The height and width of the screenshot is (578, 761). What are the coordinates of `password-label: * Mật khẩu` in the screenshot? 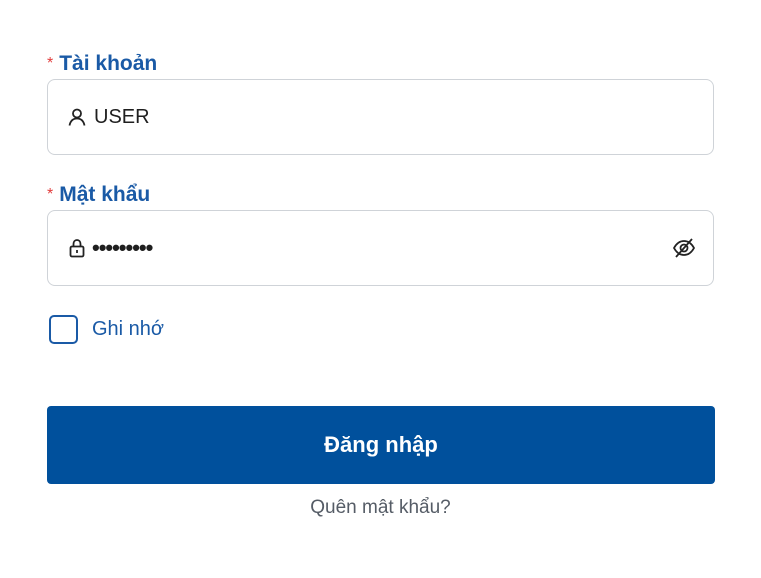 It's located at (98, 195).